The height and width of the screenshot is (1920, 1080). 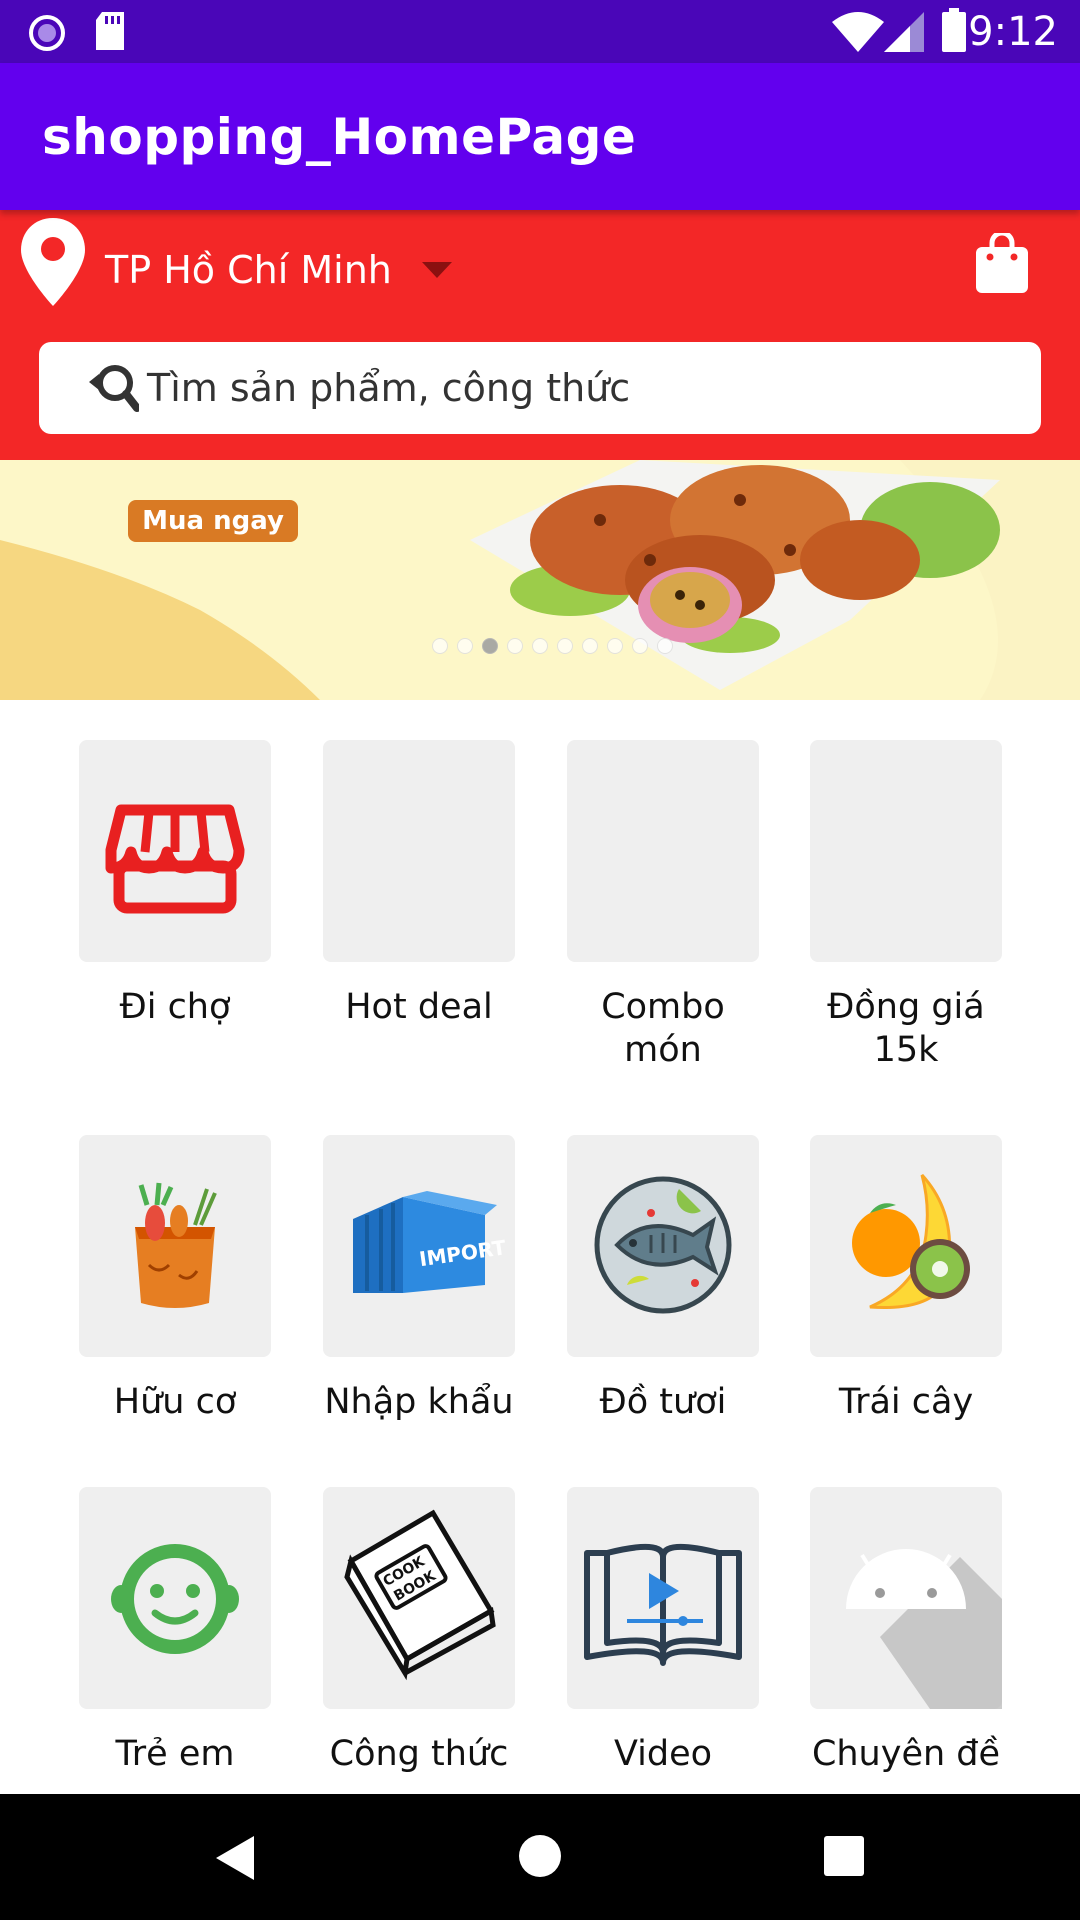 I want to click on home-icon, so click(x=540, y=1856).